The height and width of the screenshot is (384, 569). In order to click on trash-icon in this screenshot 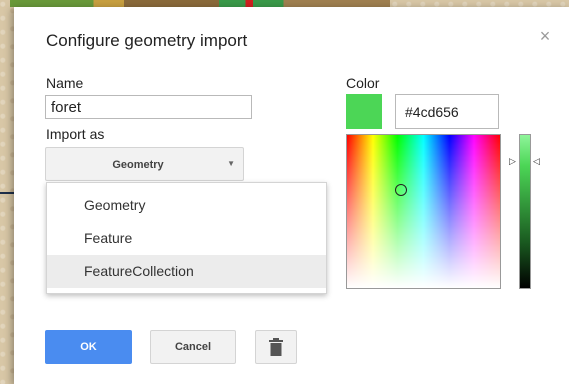, I will do `click(276, 347)`.